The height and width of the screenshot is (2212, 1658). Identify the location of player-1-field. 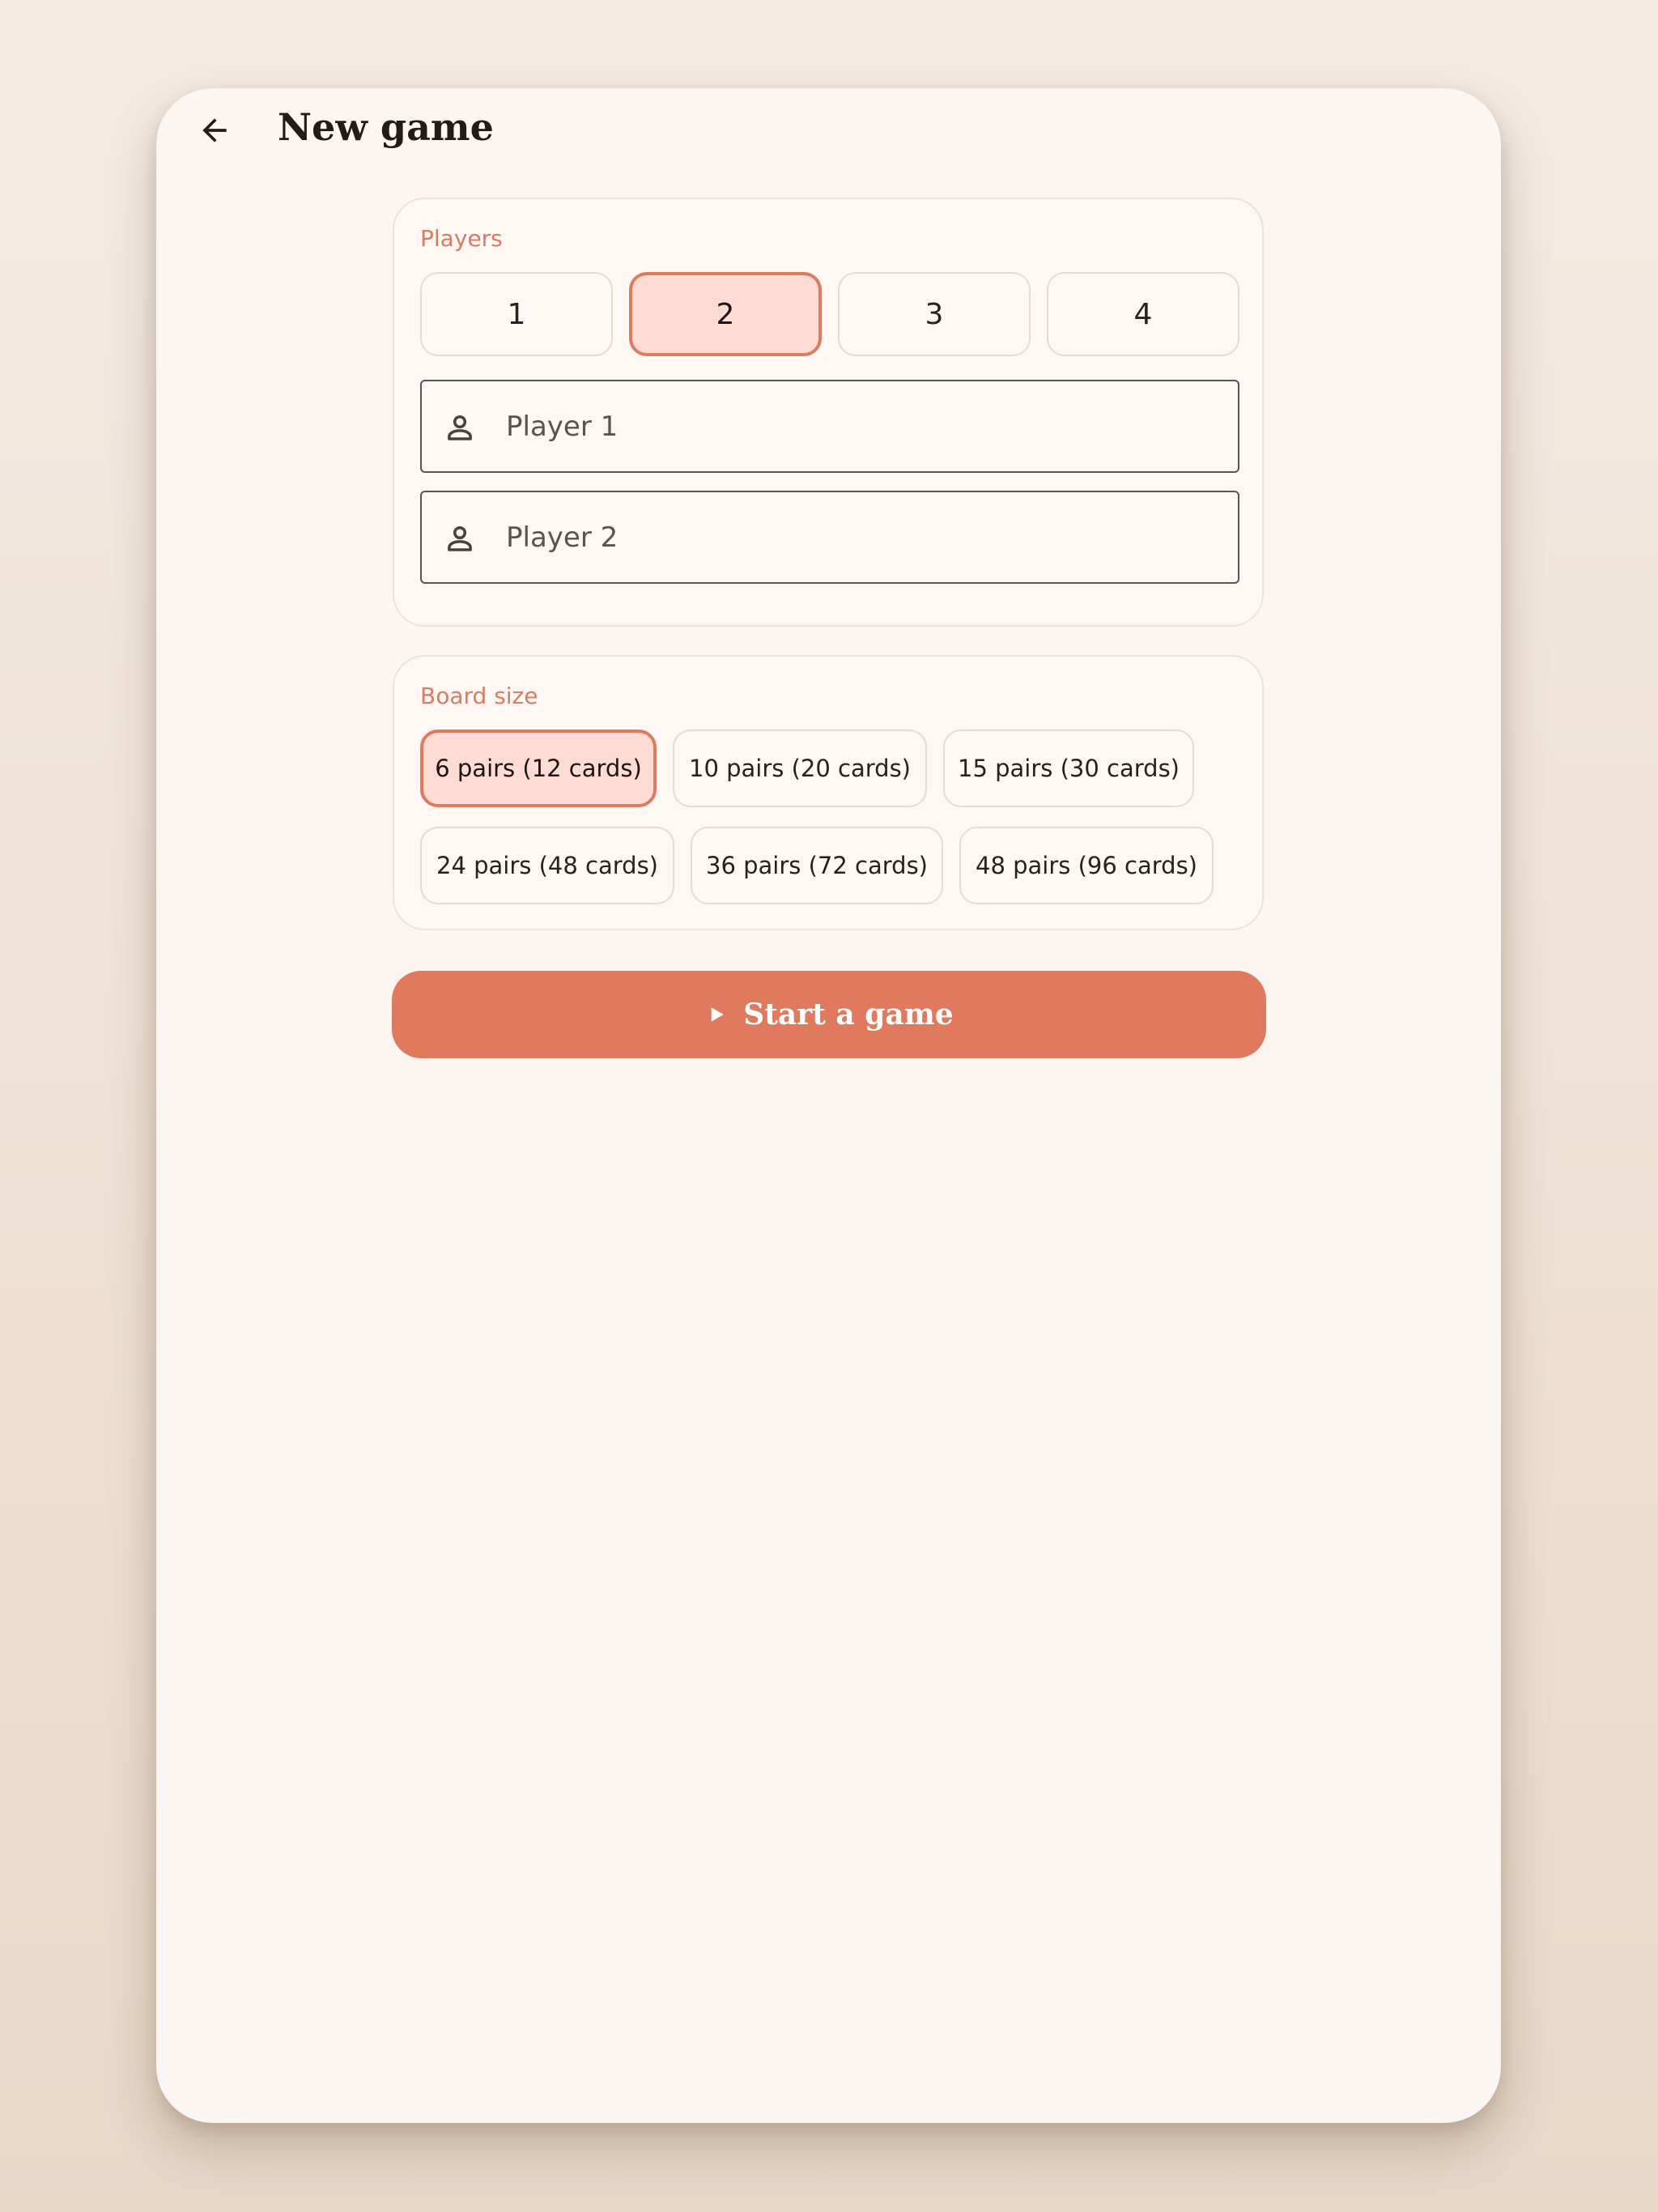
(829, 426).